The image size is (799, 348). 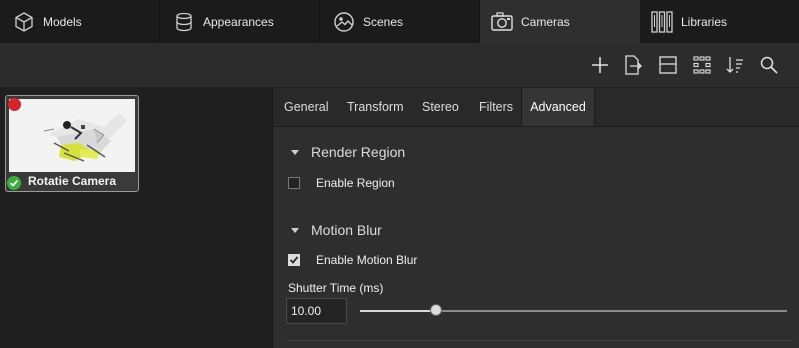 I want to click on enable-motion-blur-checkbox: Enable Motion Blur, so click(x=352, y=260).